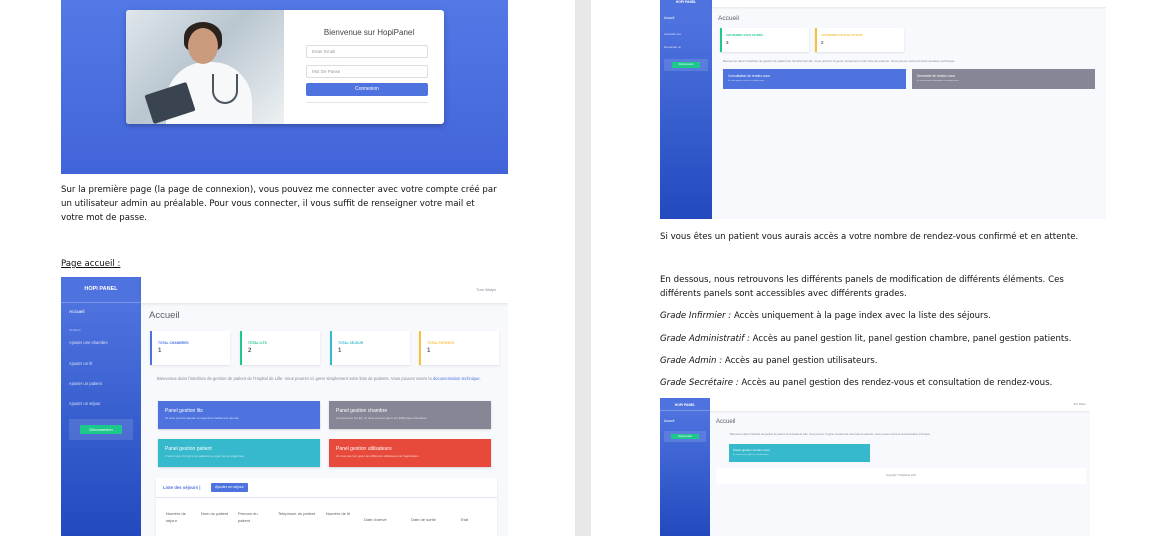 The image size is (1170, 536). I want to click on column-header: Numéro de lit, so click(340, 514).